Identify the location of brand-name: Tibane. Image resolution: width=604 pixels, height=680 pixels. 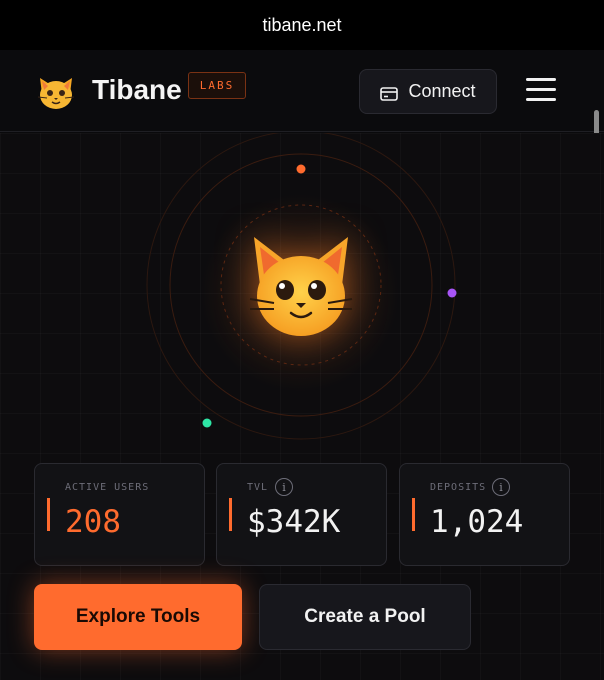
(137, 90).